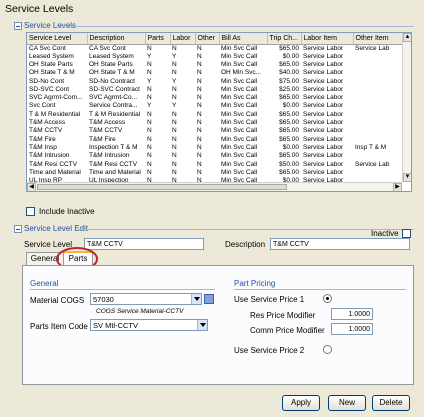  Describe the element at coordinates (391, 403) in the screenshot. I see `delete-button: Delete` at that location.